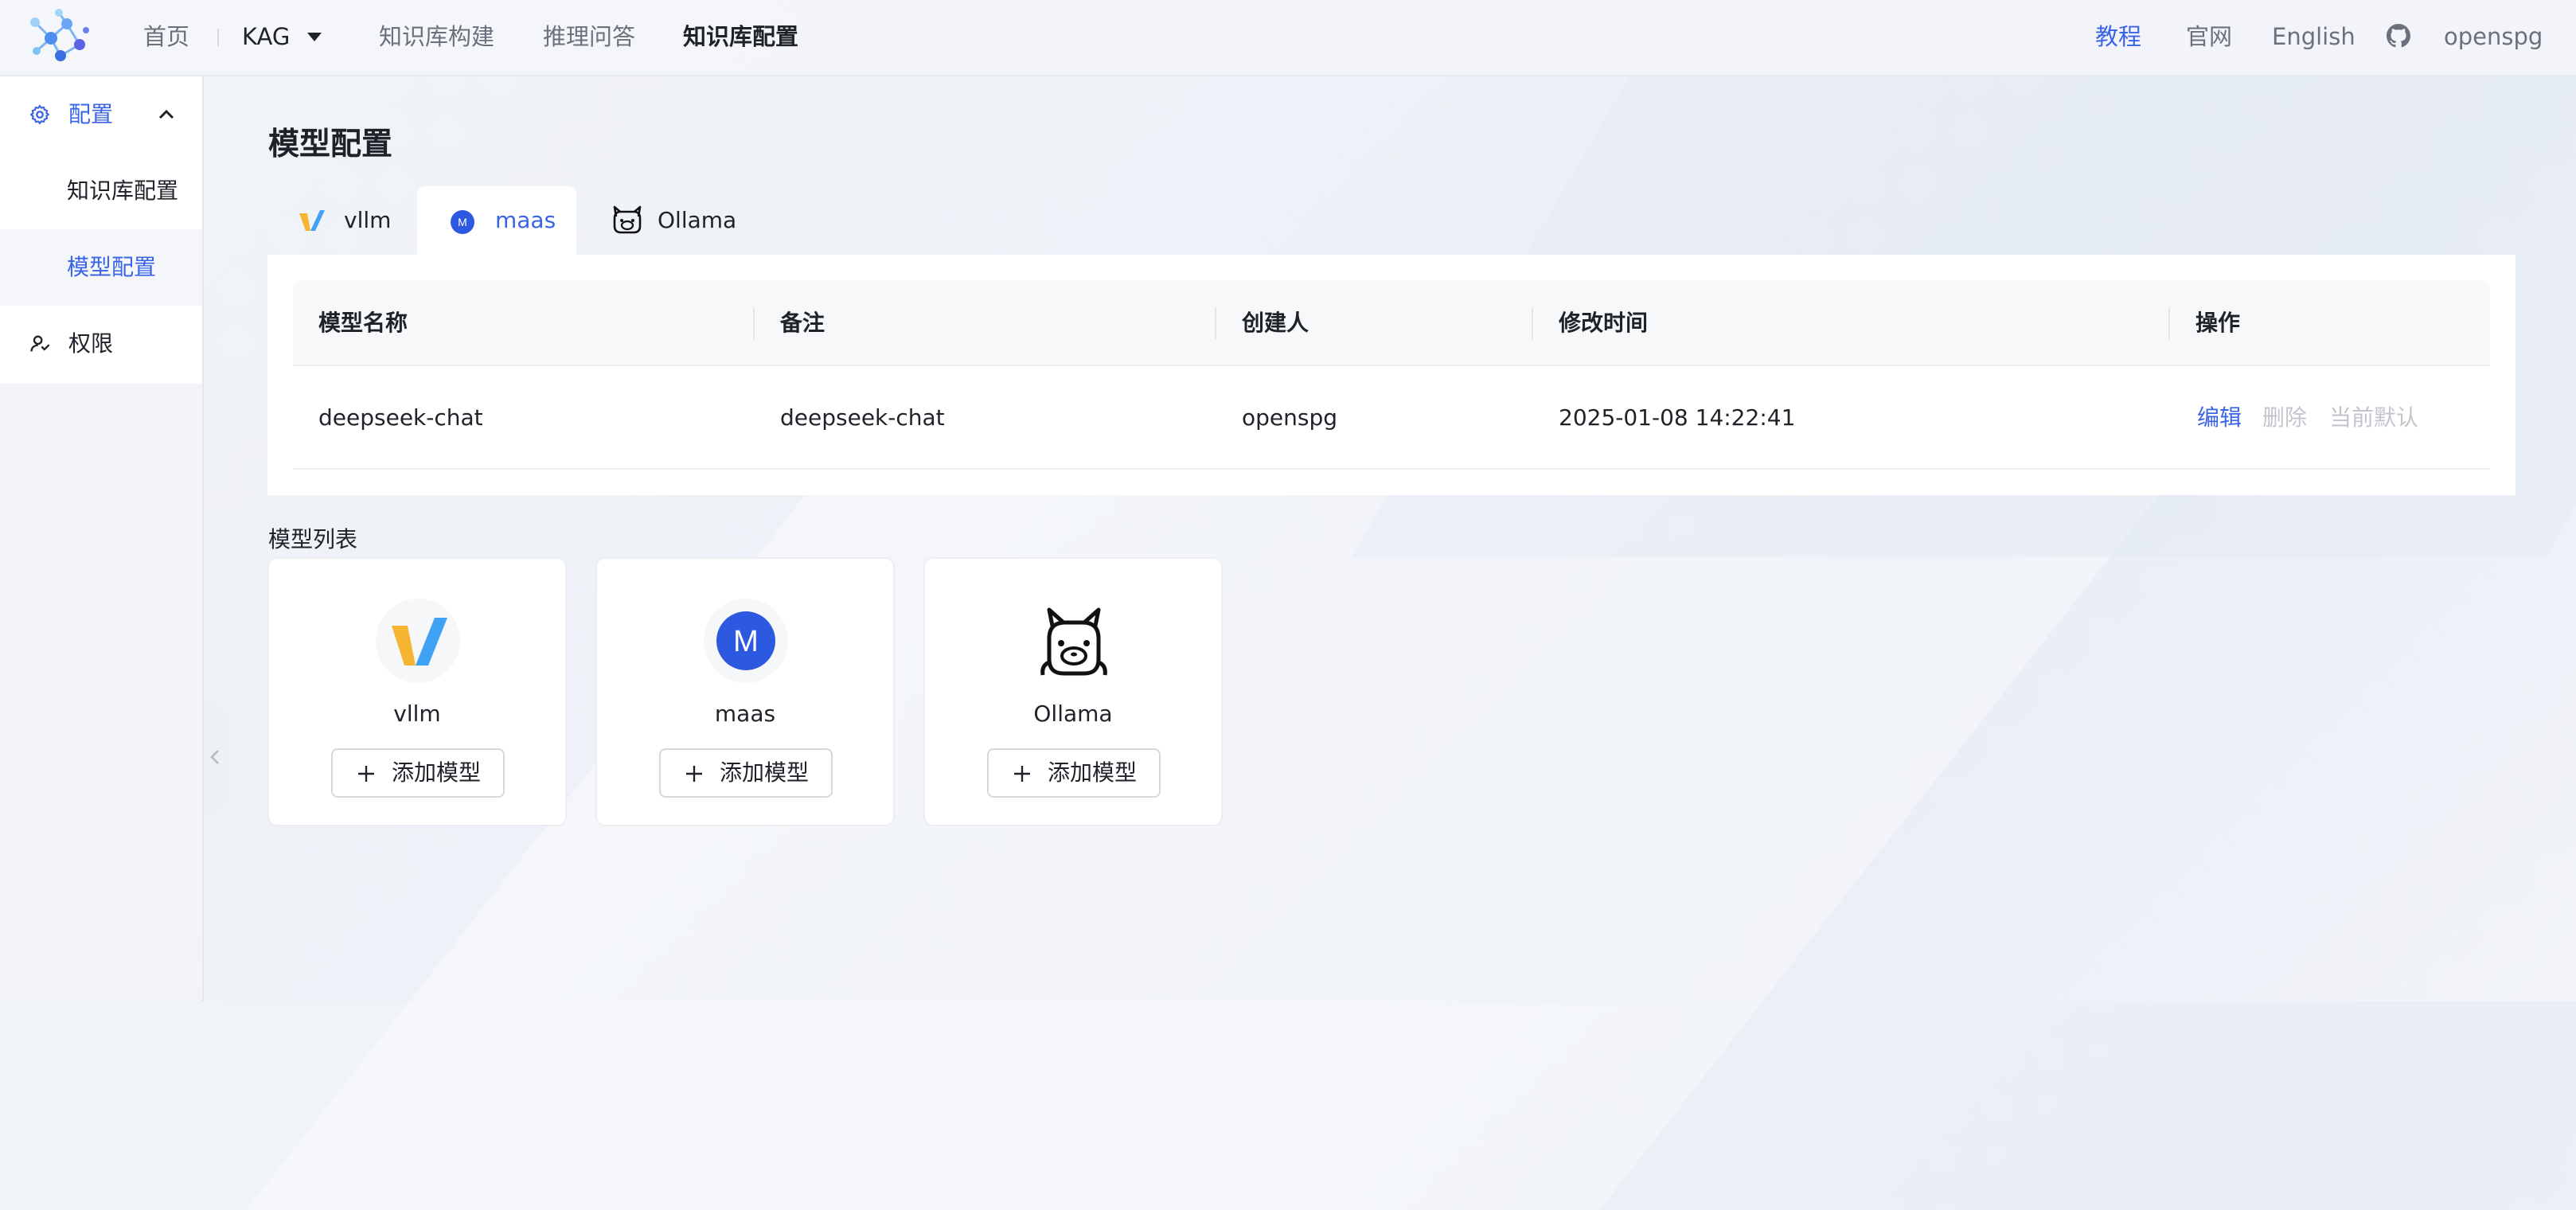 This screenshot has height=1210, width=2576. I want to click on github-icon, so click(2398, 36).